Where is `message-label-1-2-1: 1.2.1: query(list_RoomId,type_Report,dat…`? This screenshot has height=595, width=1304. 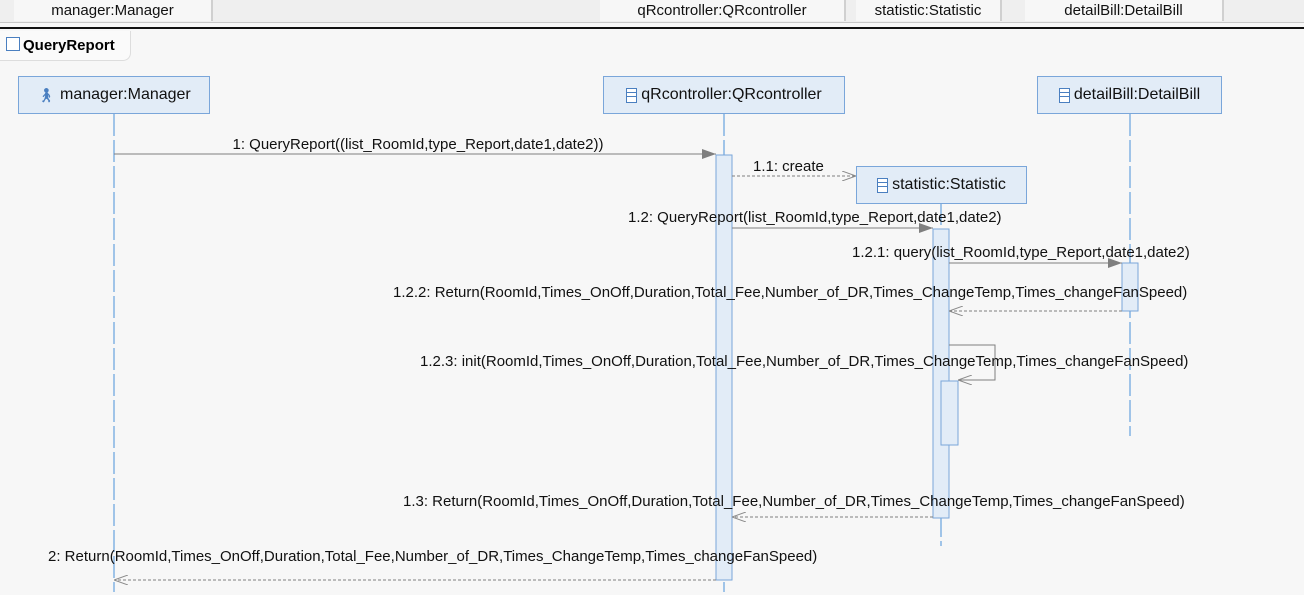 message-label-1-2-1: 1.2.1: query(list_RoomId,type_Report,dat… is located at coordinates (1021, 252).